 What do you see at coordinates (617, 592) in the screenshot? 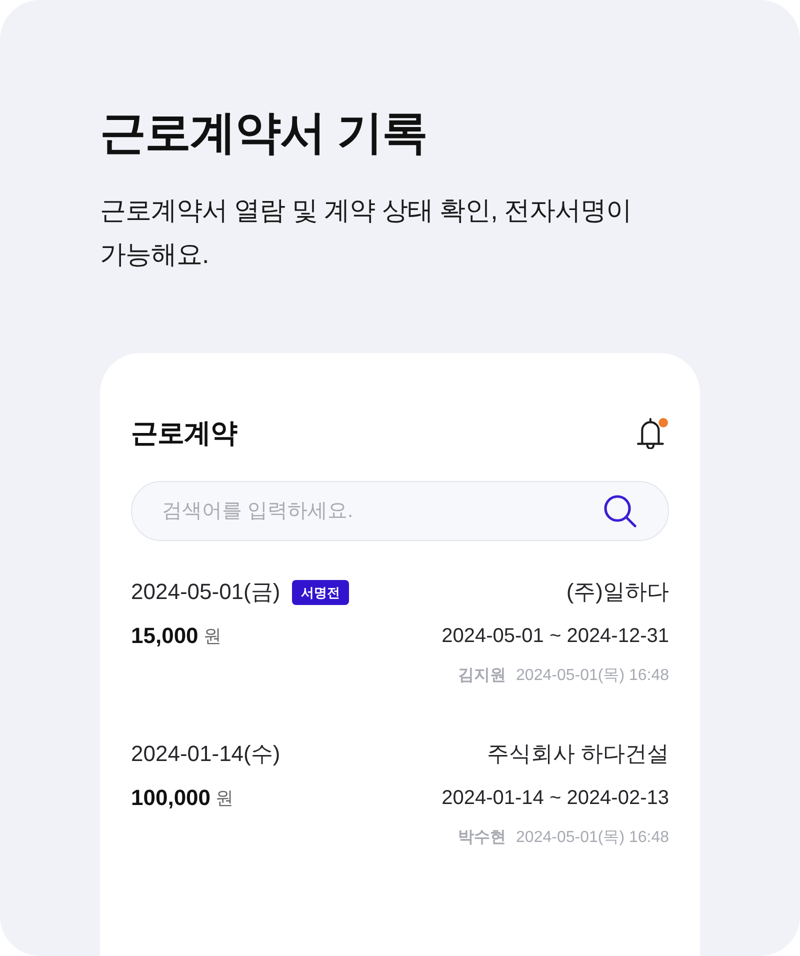
I see `company-name: (주)일하다` at bounding box center [617, 592].